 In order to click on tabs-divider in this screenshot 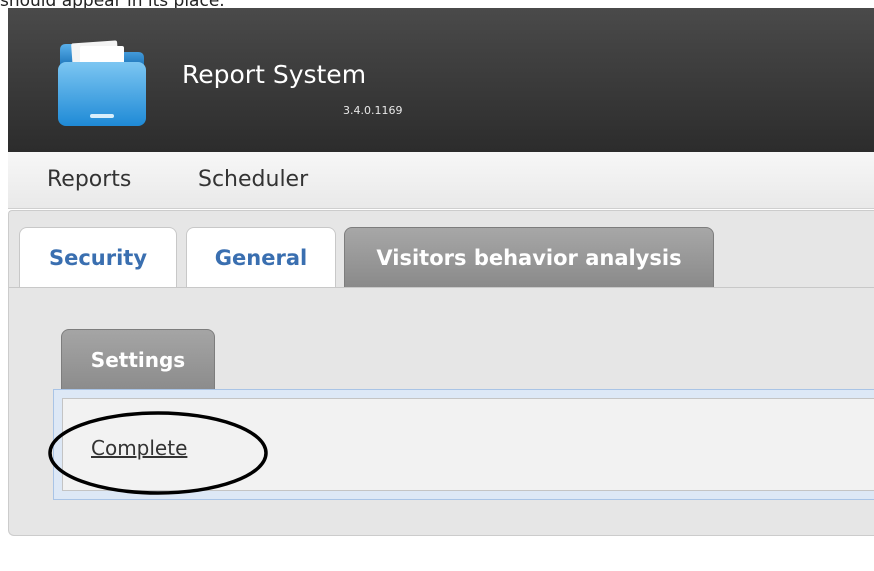, I will do `click(441, 287)`.